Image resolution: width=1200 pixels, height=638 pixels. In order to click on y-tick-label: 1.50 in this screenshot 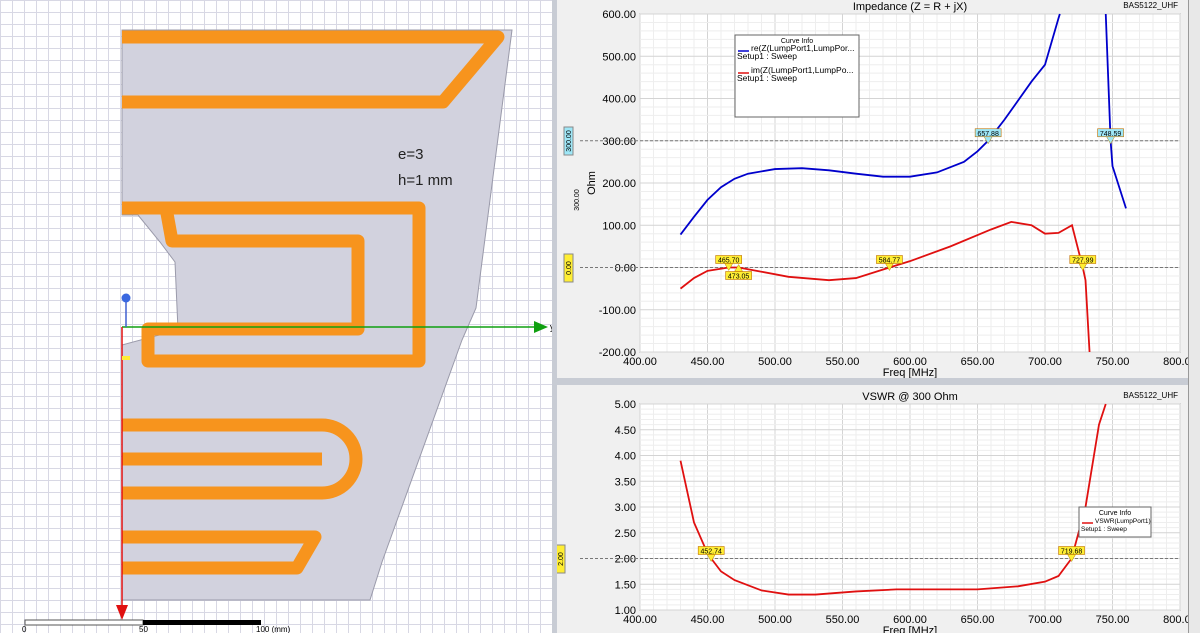, I will do `click(625, 585)`.